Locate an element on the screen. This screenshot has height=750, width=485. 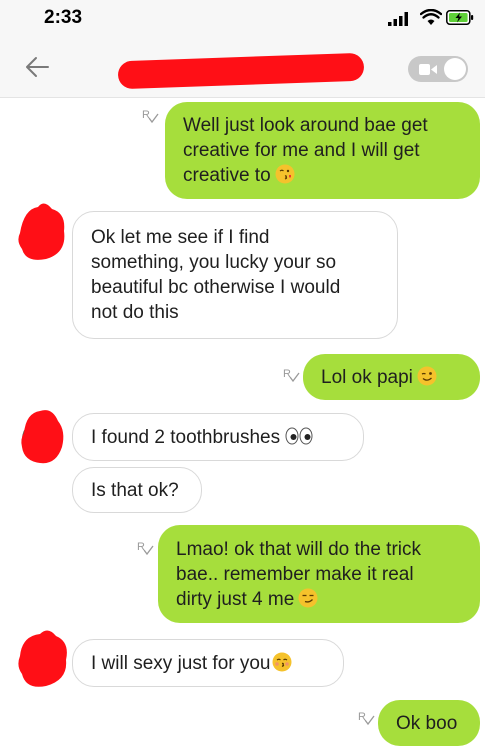
message-text: Lmao! ok that will do the trick is located at coordinates (298, 549).